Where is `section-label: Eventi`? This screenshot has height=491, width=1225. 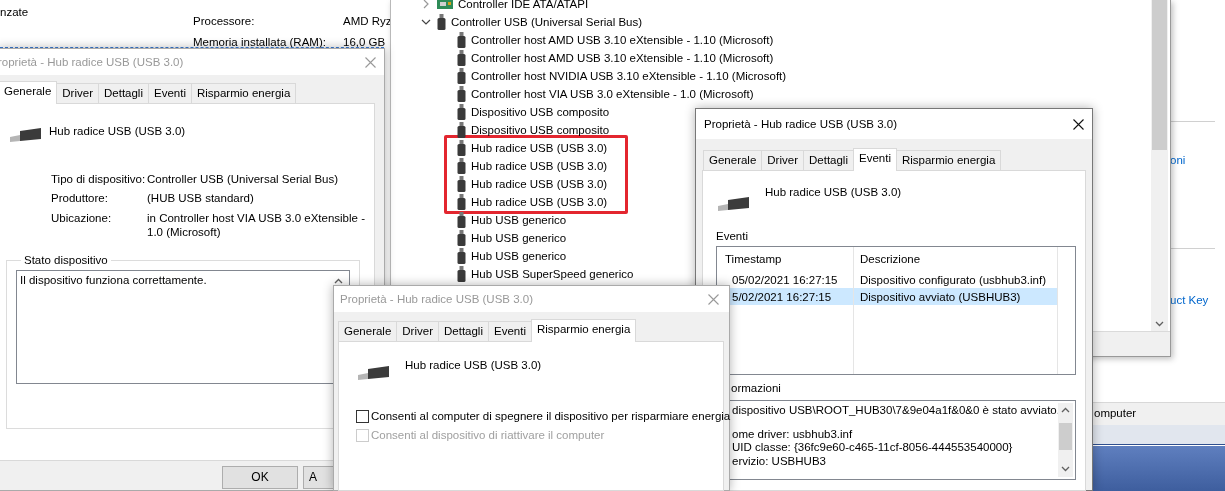 section-label: Eventi is located at coordinates (732, 236).